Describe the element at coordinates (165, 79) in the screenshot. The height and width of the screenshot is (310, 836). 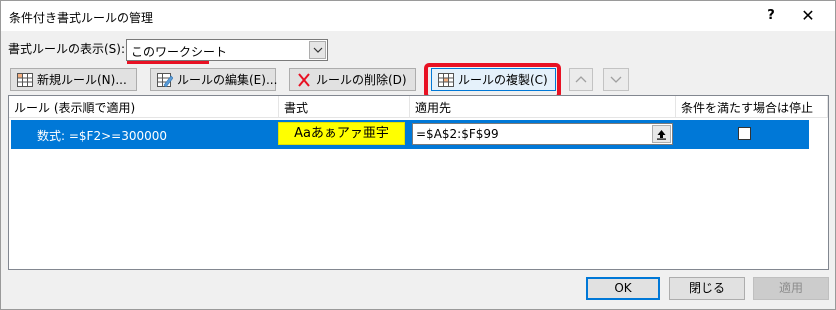
I see `edit-rule-icon` at that location.